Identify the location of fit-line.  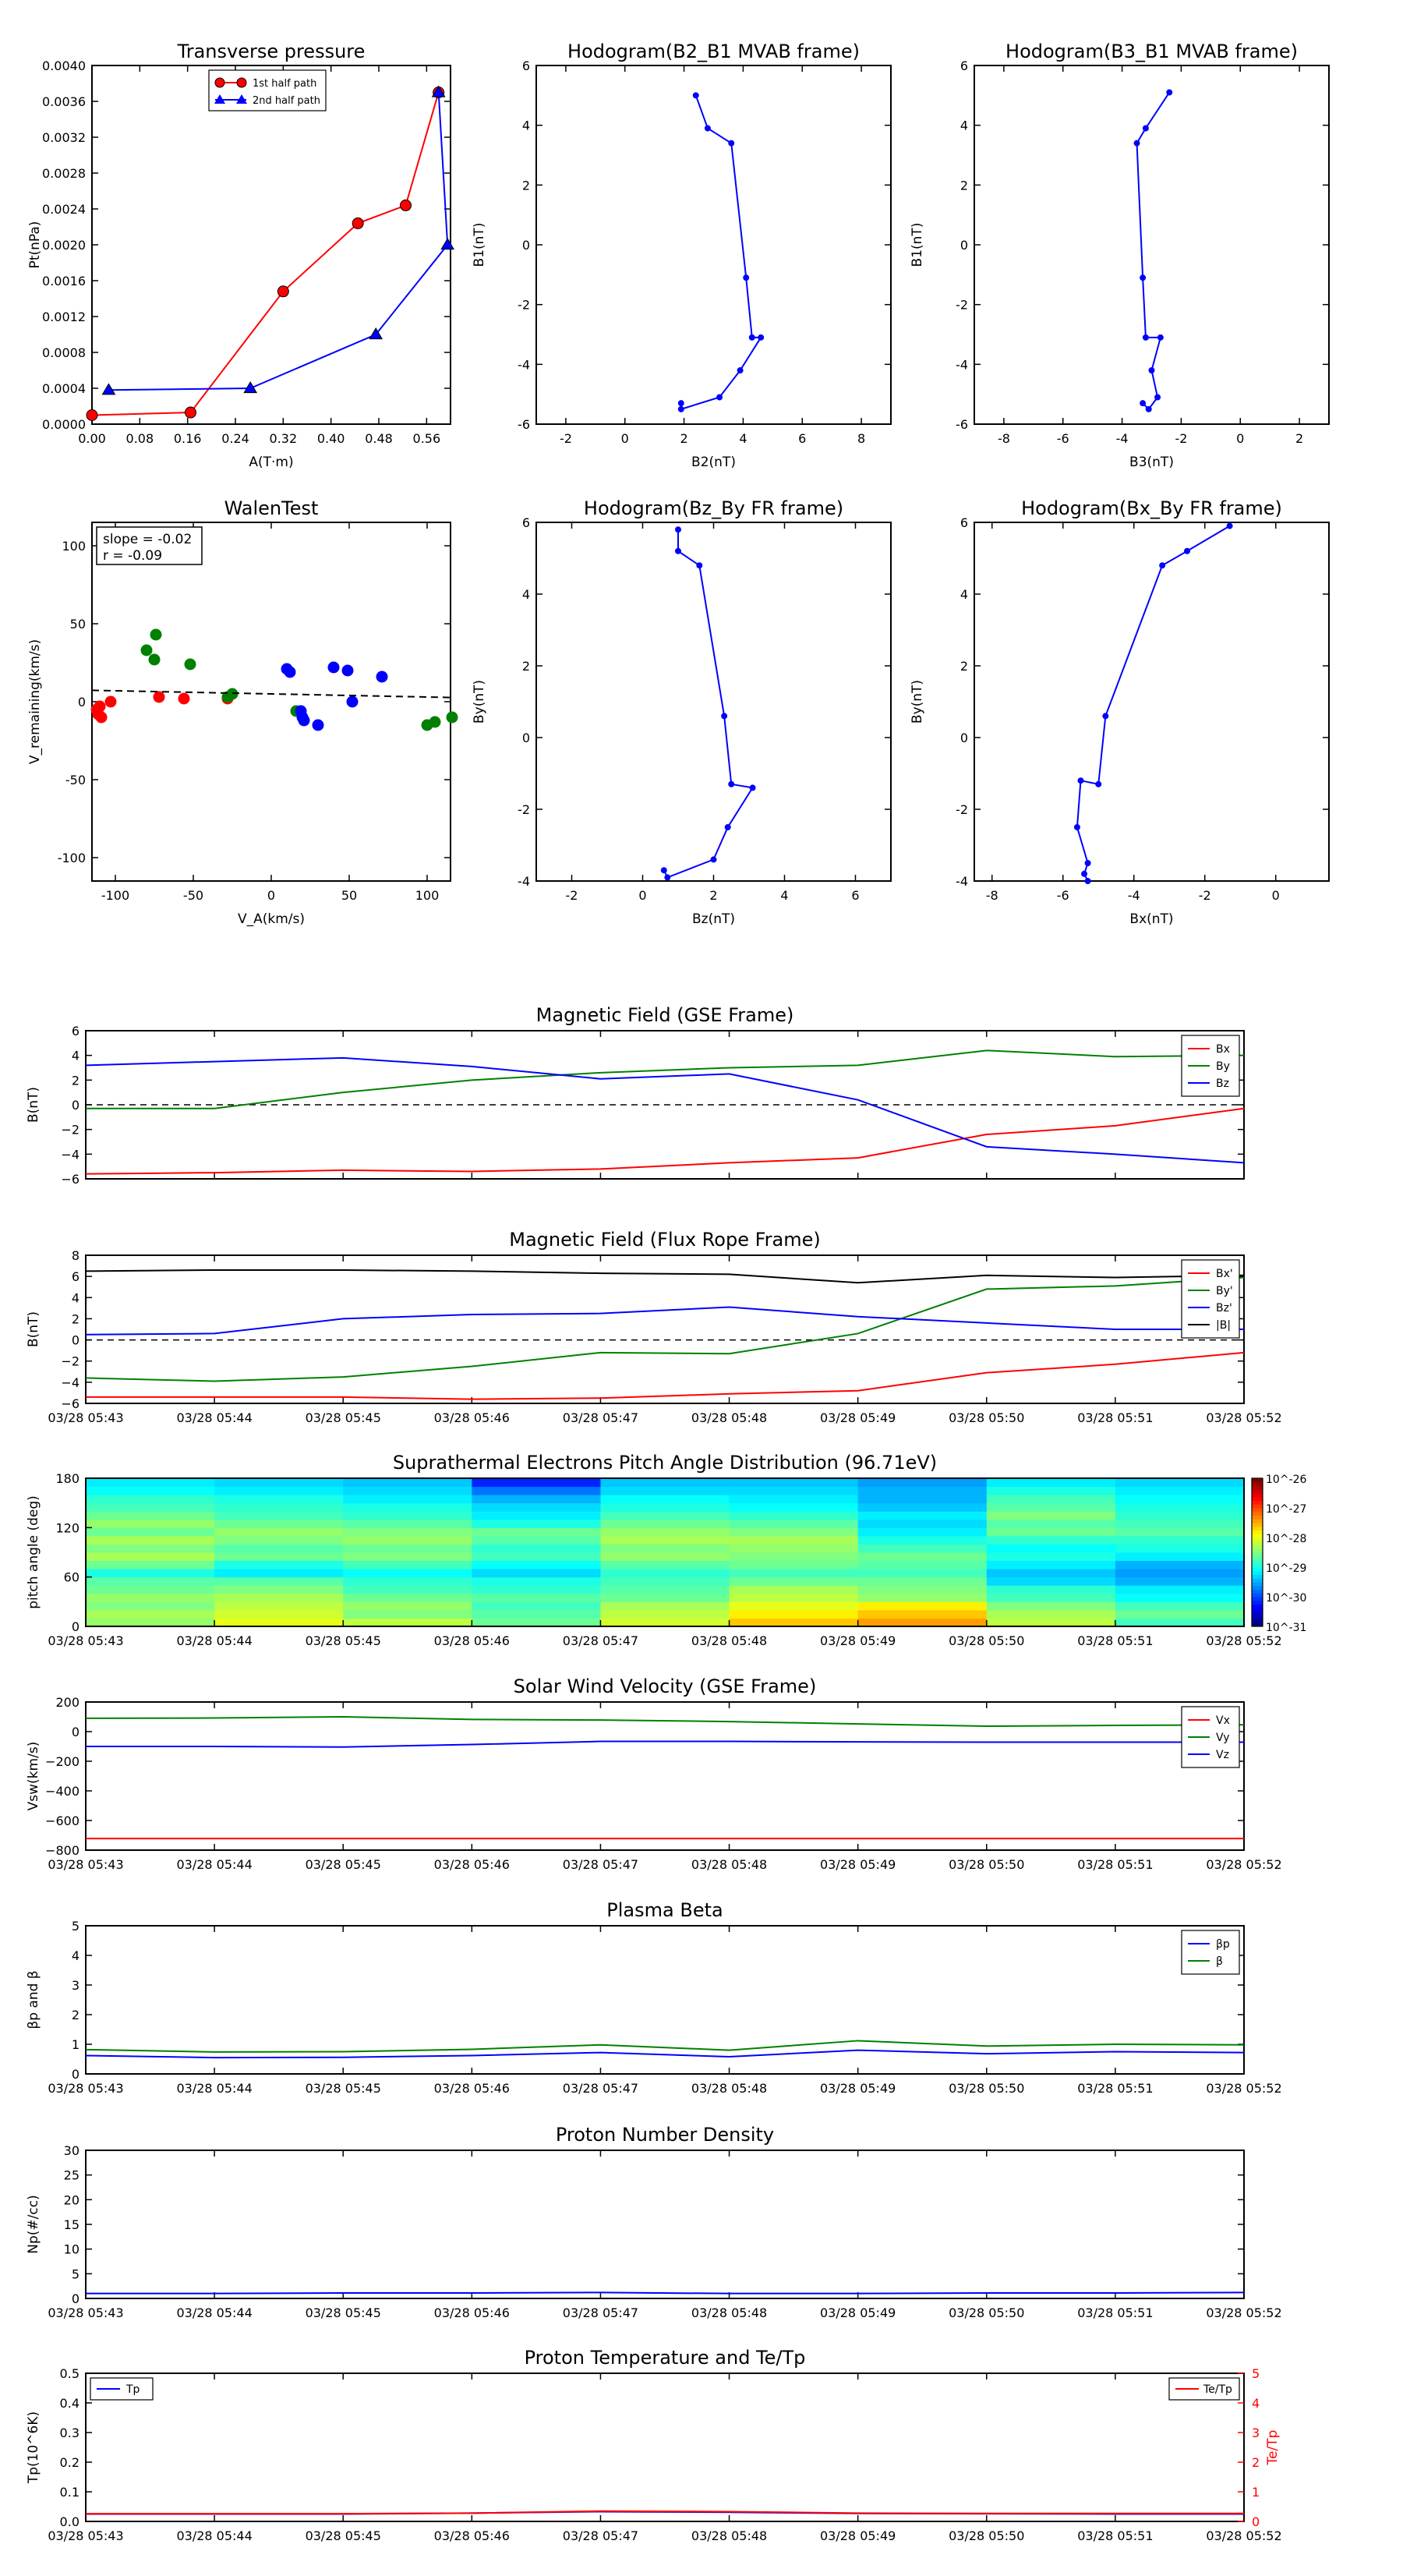
(271, 694).